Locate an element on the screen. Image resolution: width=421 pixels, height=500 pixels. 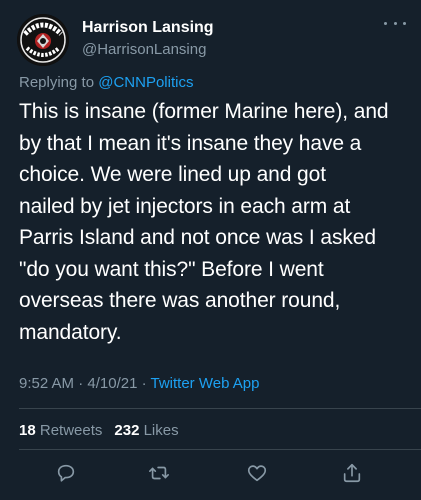
veteran-badge-icon is located at coordinates (43, 40).